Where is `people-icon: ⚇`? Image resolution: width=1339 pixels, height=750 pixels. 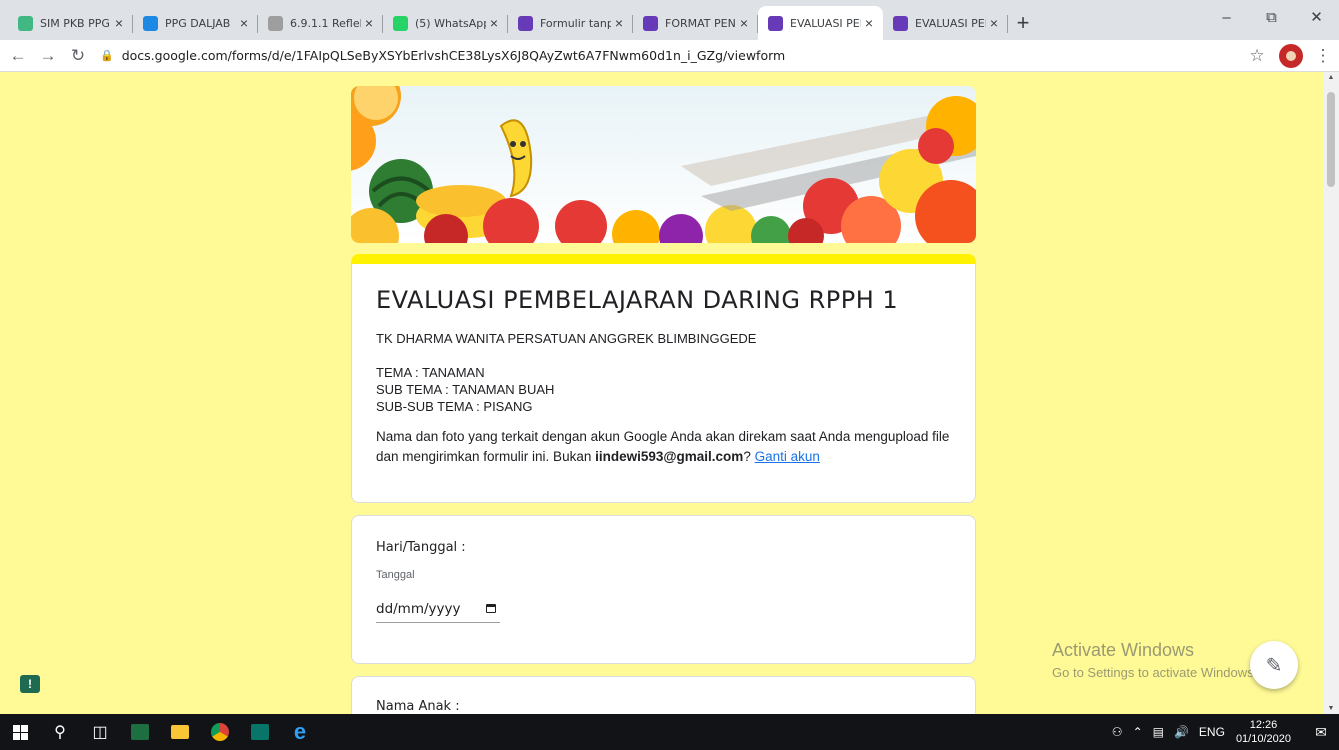
people-icon: ⚇ is located at coordinates (1117, 732).